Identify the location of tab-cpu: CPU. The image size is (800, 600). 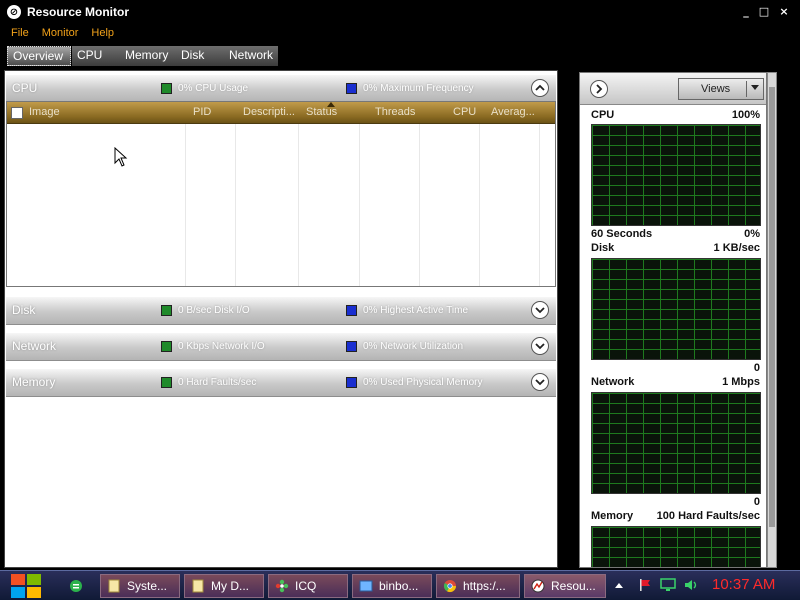
(96, 56).